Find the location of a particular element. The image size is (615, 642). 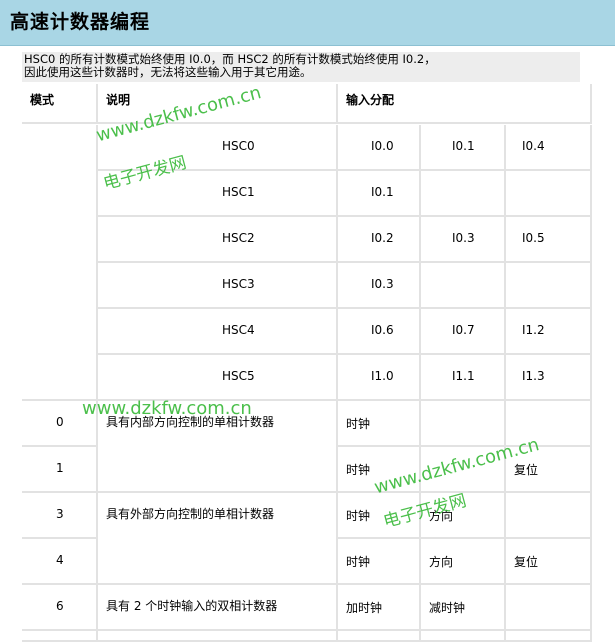

counter-name-cell: HSC0 is located at coordinates (218, 148).